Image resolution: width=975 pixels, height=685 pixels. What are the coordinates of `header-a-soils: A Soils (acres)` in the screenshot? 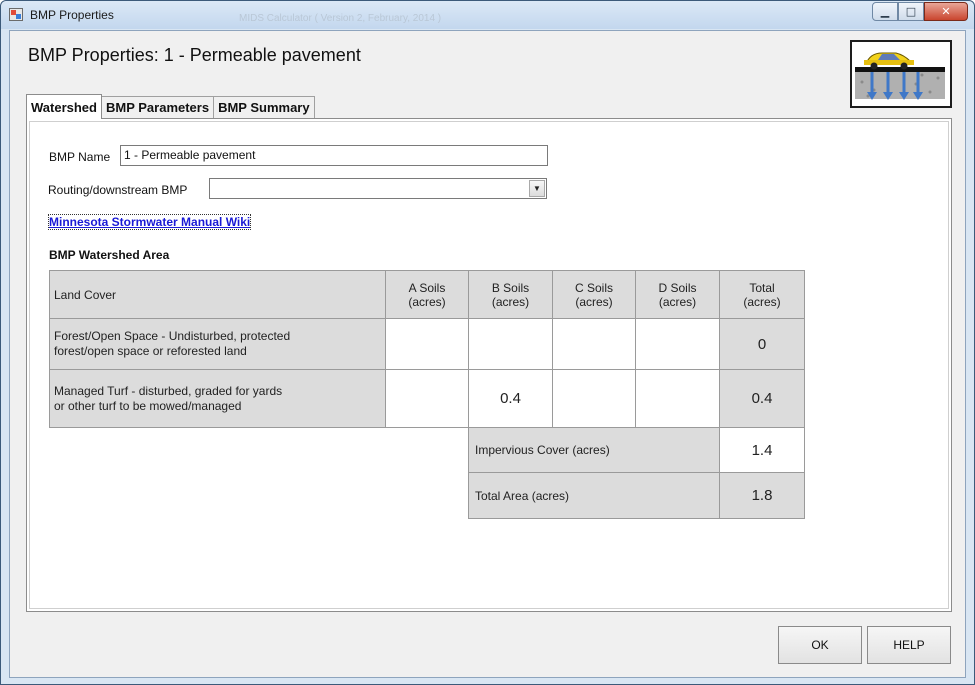 It's located at (427, 294).